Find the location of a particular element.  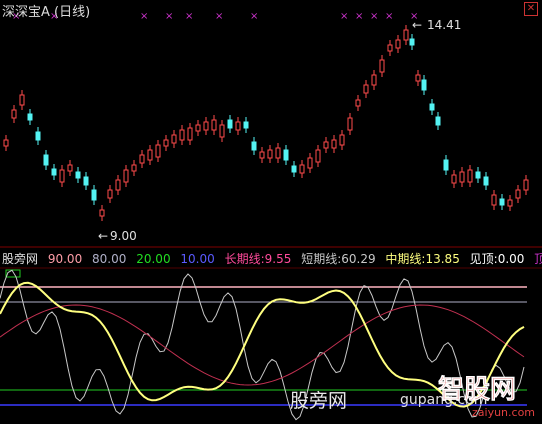

window-title: 深深宝A (日线) is located at coordinates (46, 10).